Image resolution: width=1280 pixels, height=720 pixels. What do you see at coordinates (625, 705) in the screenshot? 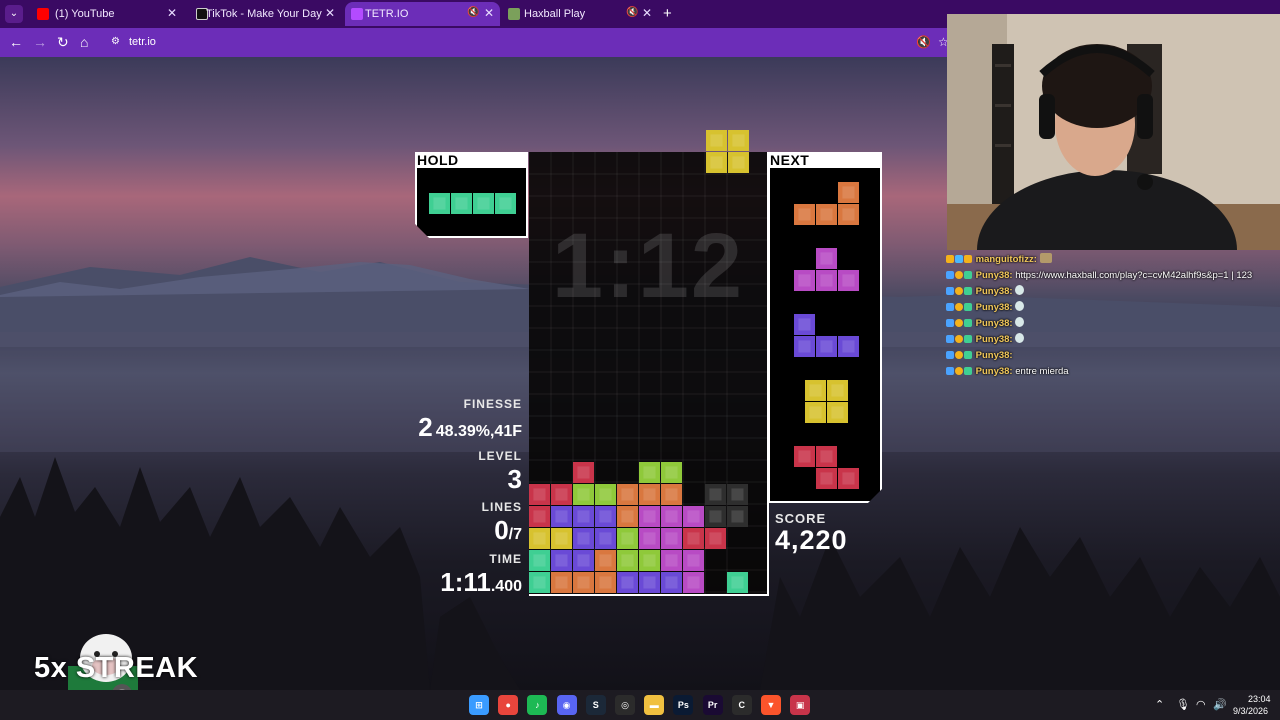
I see `obs-icon: ◎` at bounding box center [625, 705].